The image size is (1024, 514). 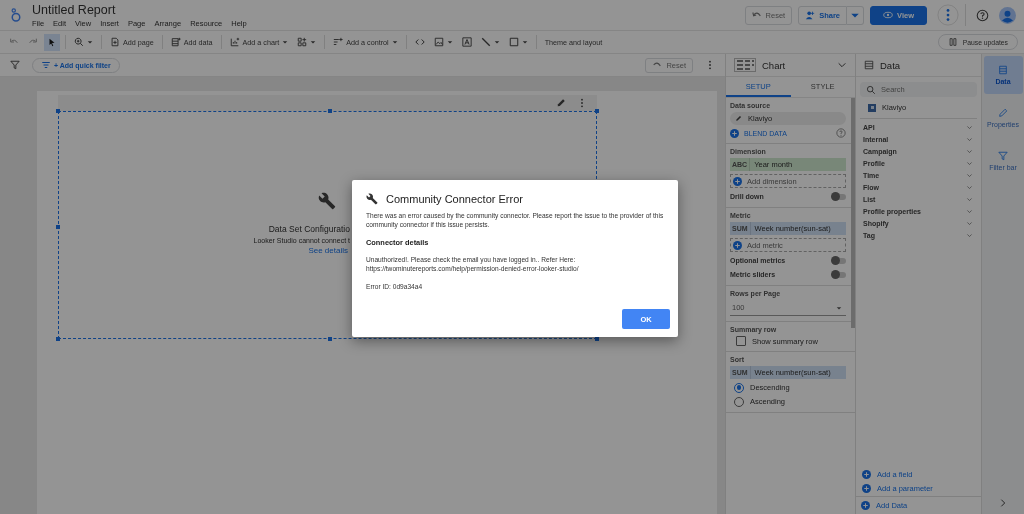 What do you see at coordinates (513, 42) in the screenshot?
I see `square-icon` at bounding box center [513, 42].